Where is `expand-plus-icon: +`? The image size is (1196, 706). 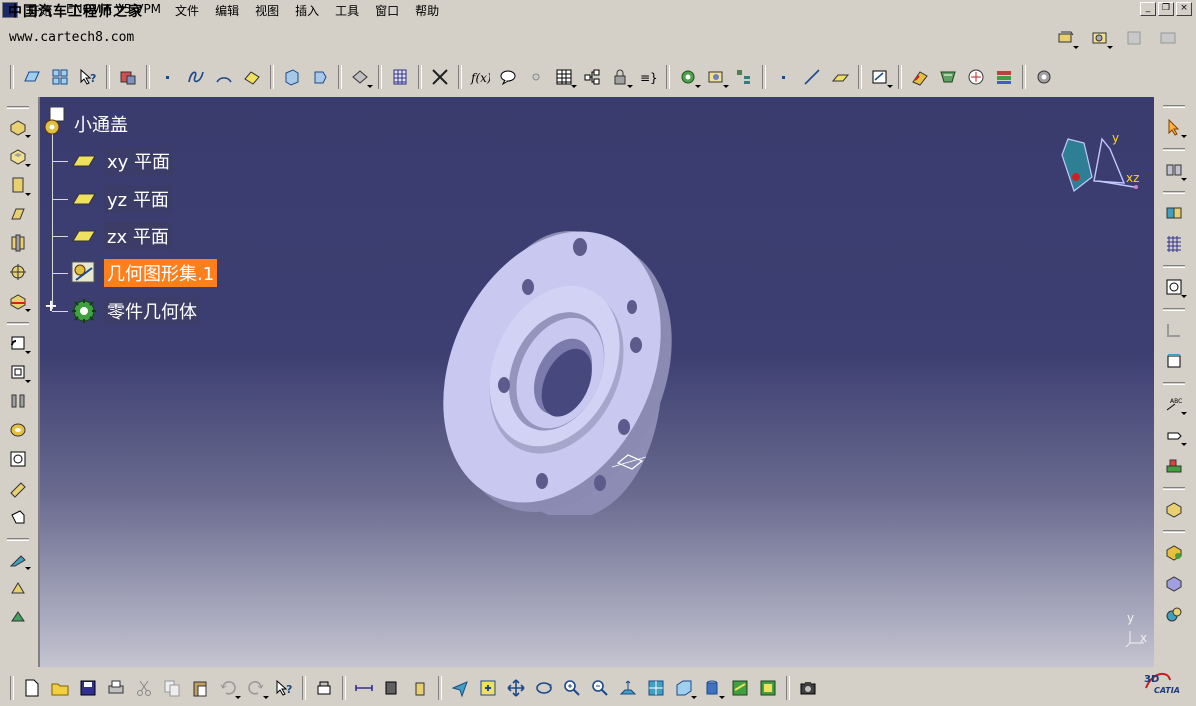
expand-plus-icon: + is located at coordinates (51, 306).